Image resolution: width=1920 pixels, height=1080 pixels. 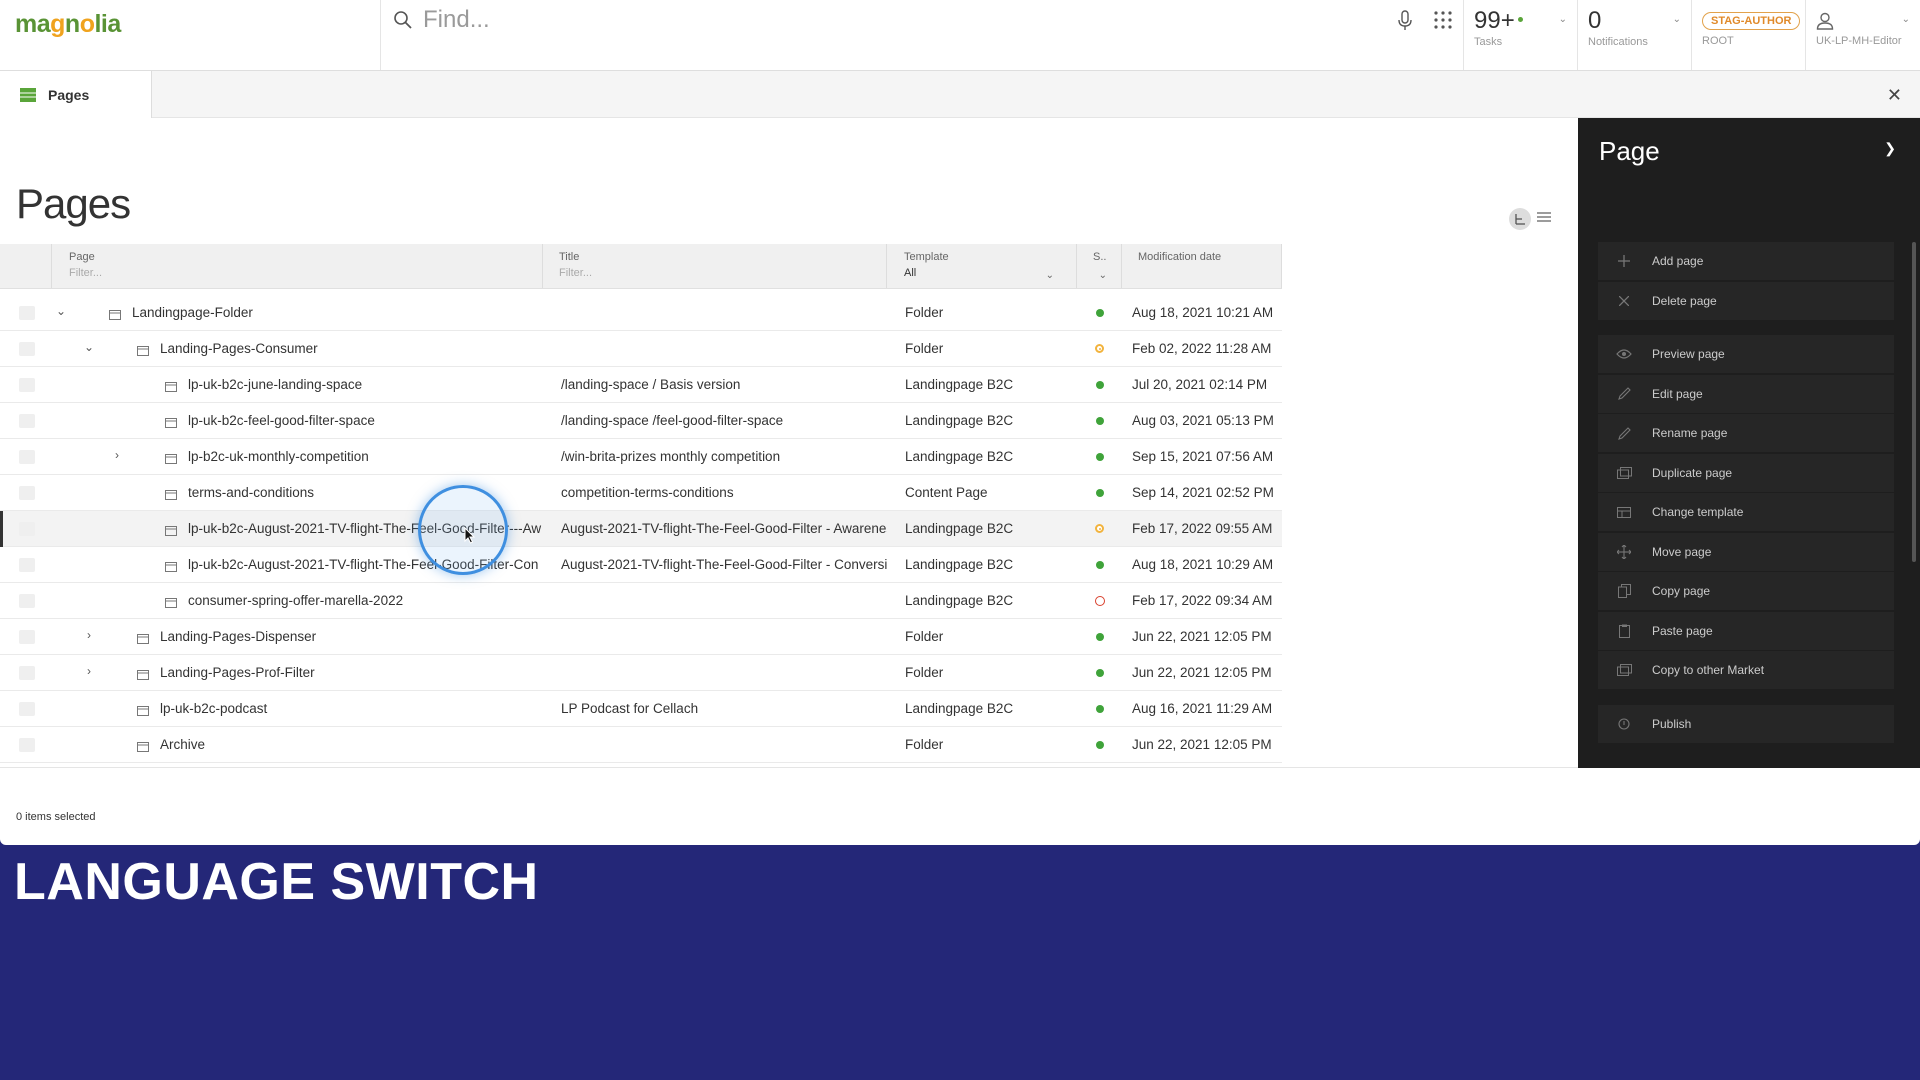 What do you see at coordinates (1746, 551) in the screenshot?
I see `action-move-page: Move page` at bounding box center [1746, 551].